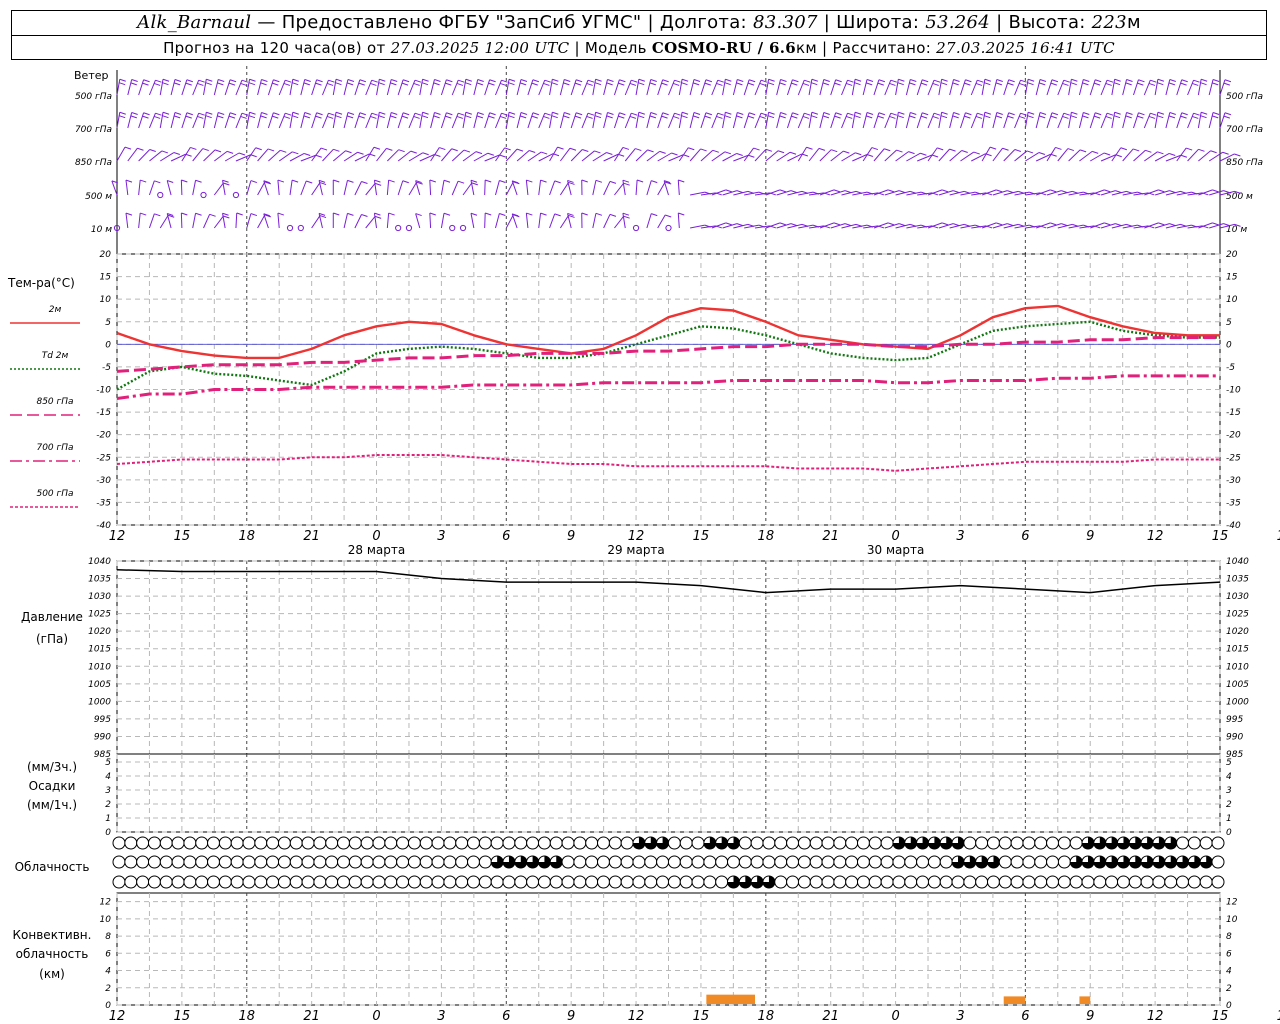 The height and width of the screenshot is (1024, 1280). What do you see at coordinates (1232, 300) in the screenshot?
I see `temp-ytick-right: 10` at bounding box center [1232, 300].